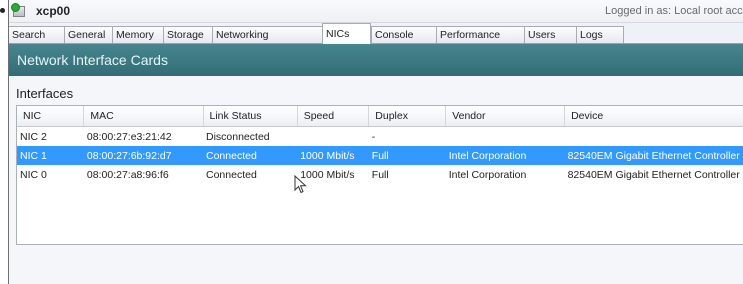  What do you see at coordinates (550, 34) in the screenshot?
I see `tab-users: Users` at bounding box center [550, 34].